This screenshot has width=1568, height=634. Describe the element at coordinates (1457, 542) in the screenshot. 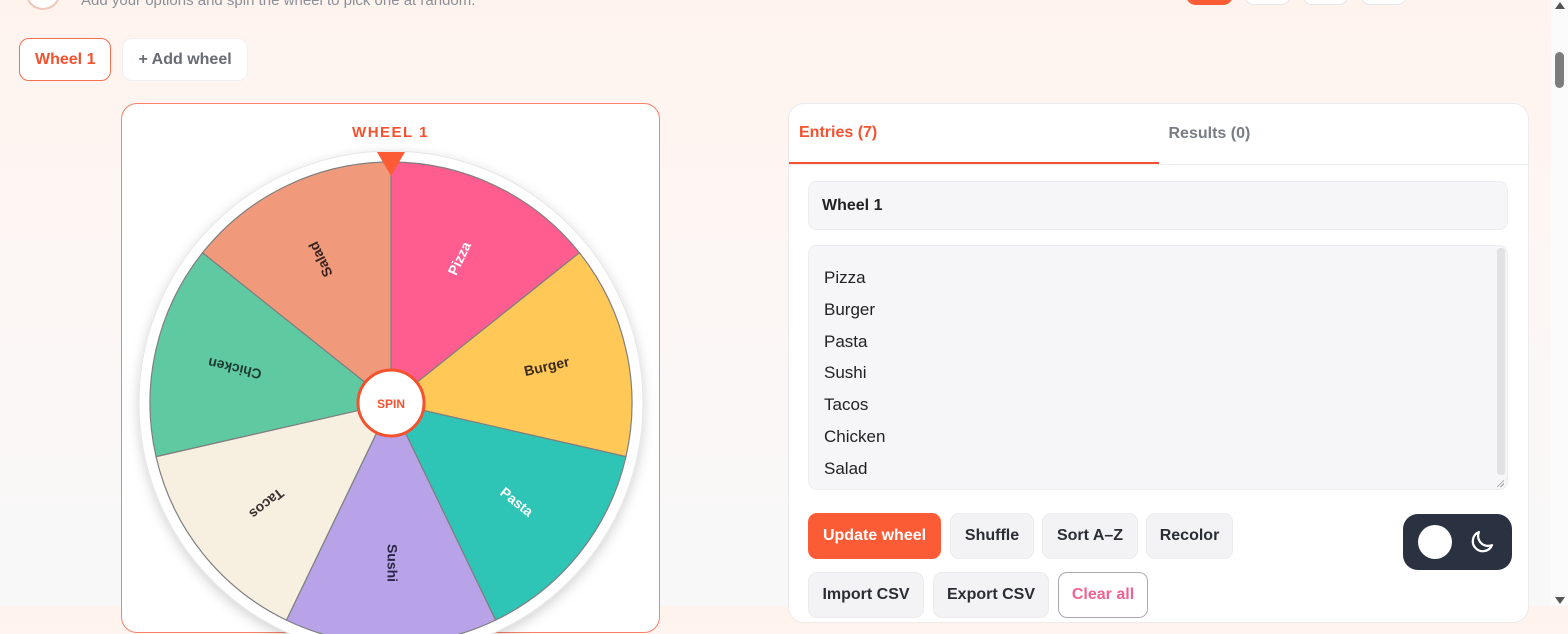

I see `theme-toggle` at that location.